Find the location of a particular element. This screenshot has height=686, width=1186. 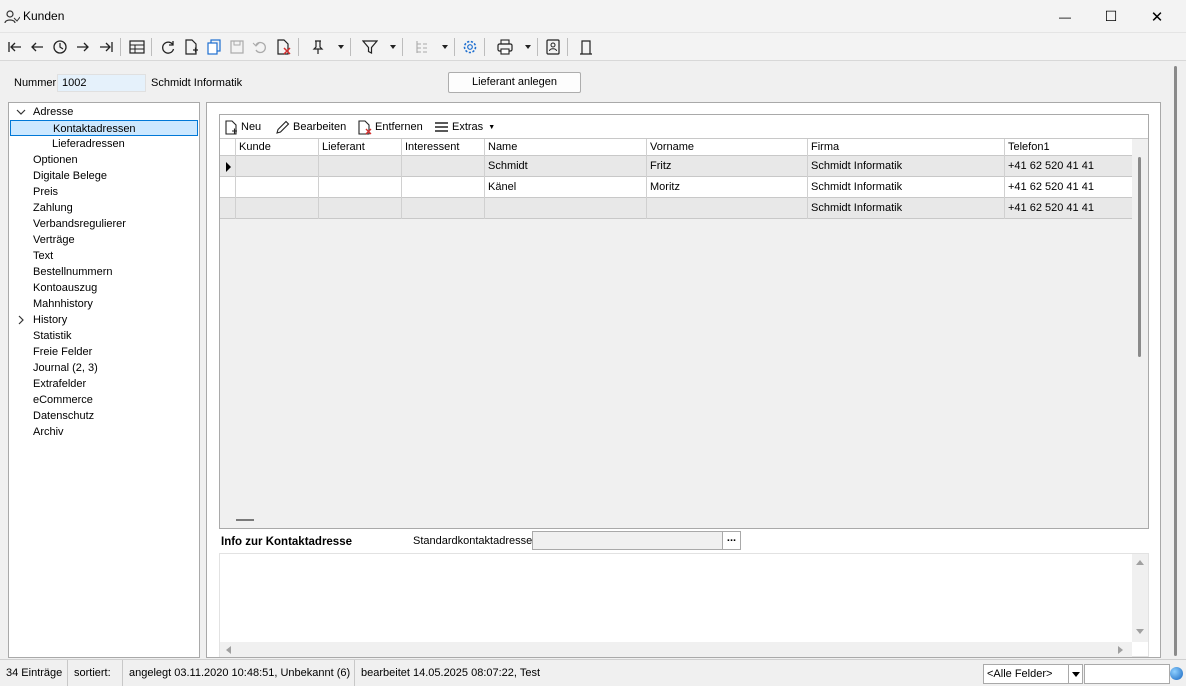

neu-button: Neu is located at coordinates (242, 127).